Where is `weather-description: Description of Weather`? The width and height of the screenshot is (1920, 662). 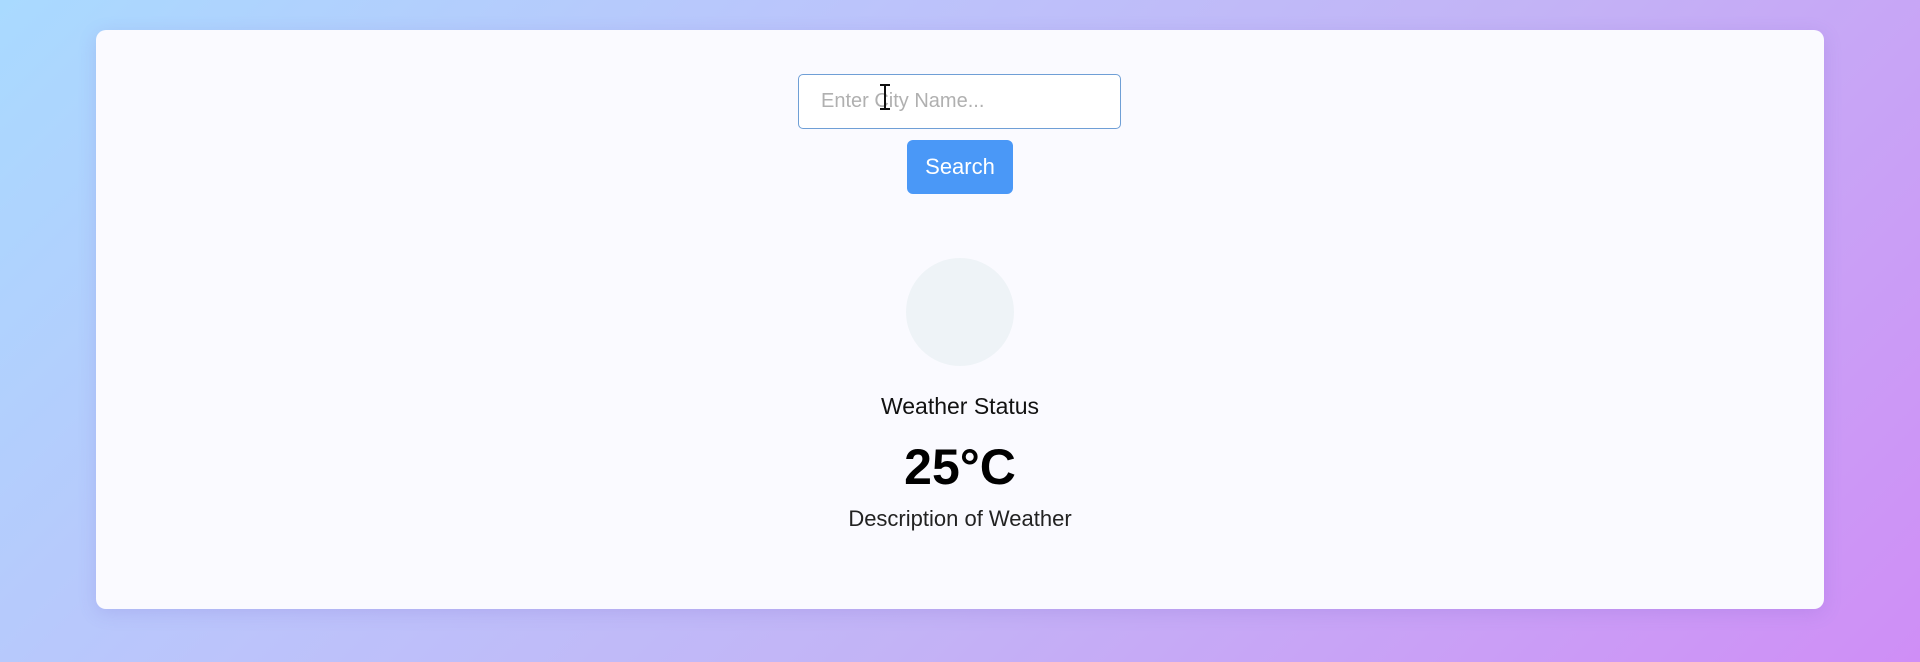 weather-description: Description of Weather is located at coordinates (960, 518).